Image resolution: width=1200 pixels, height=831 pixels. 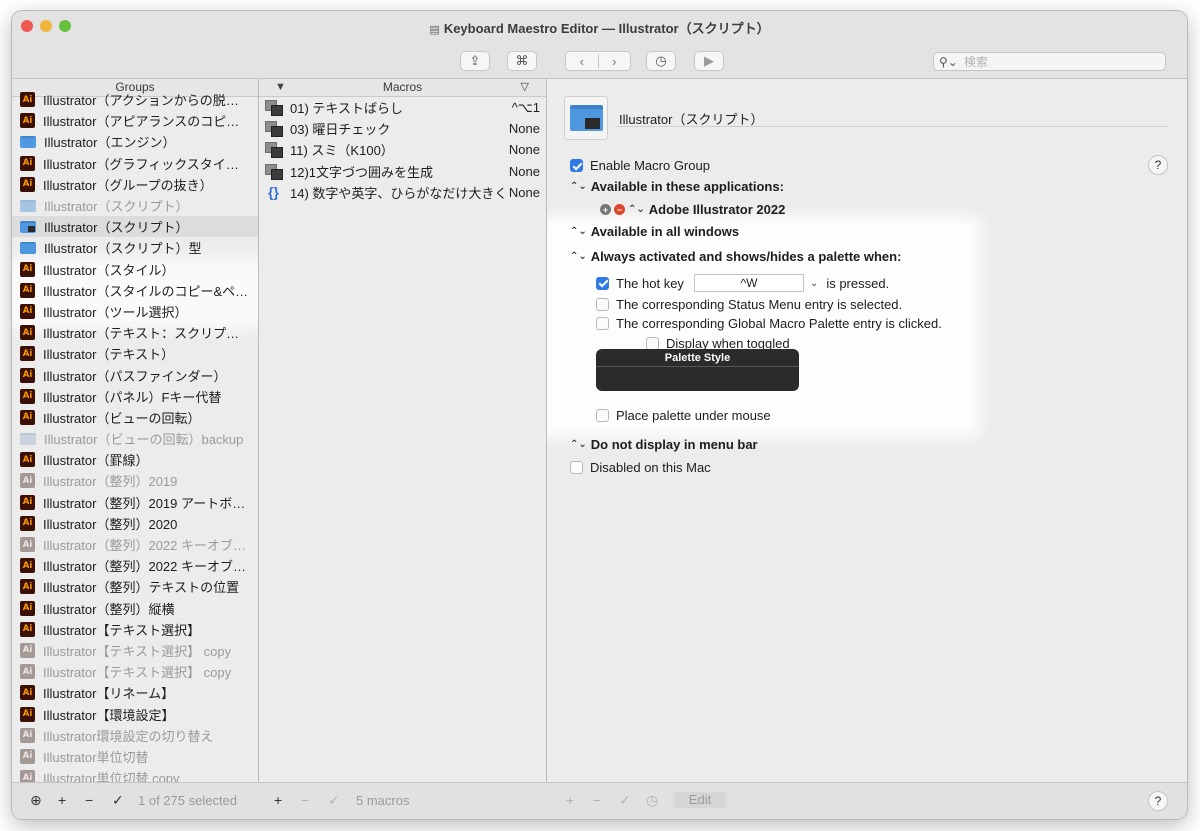 What do you see at coordinates (586, 118) in the screenshot?
I see `group-icon` at bounding box center [586, 118].